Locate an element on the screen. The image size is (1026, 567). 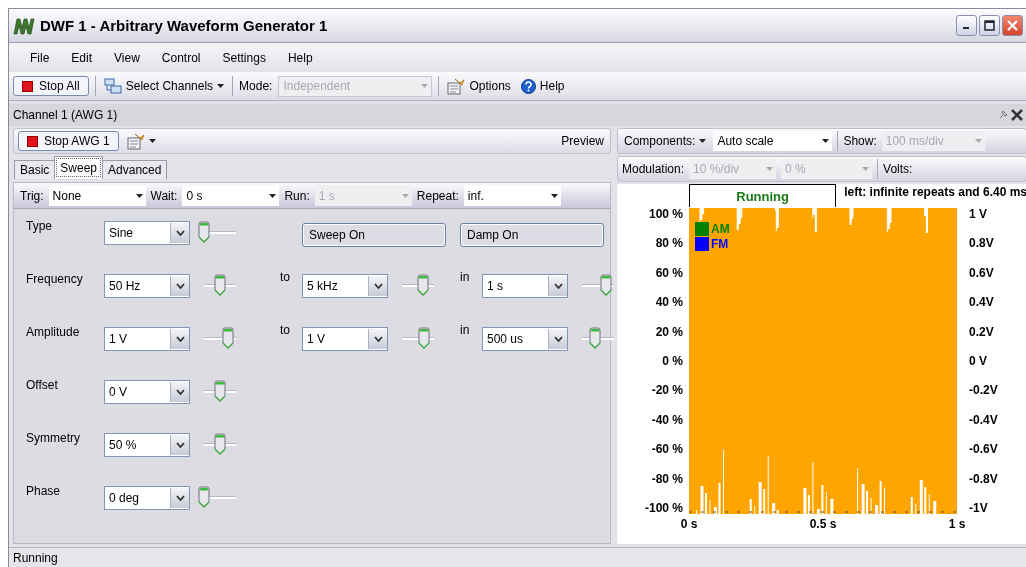
field-label: Run: is located at coordinates (297, 195).